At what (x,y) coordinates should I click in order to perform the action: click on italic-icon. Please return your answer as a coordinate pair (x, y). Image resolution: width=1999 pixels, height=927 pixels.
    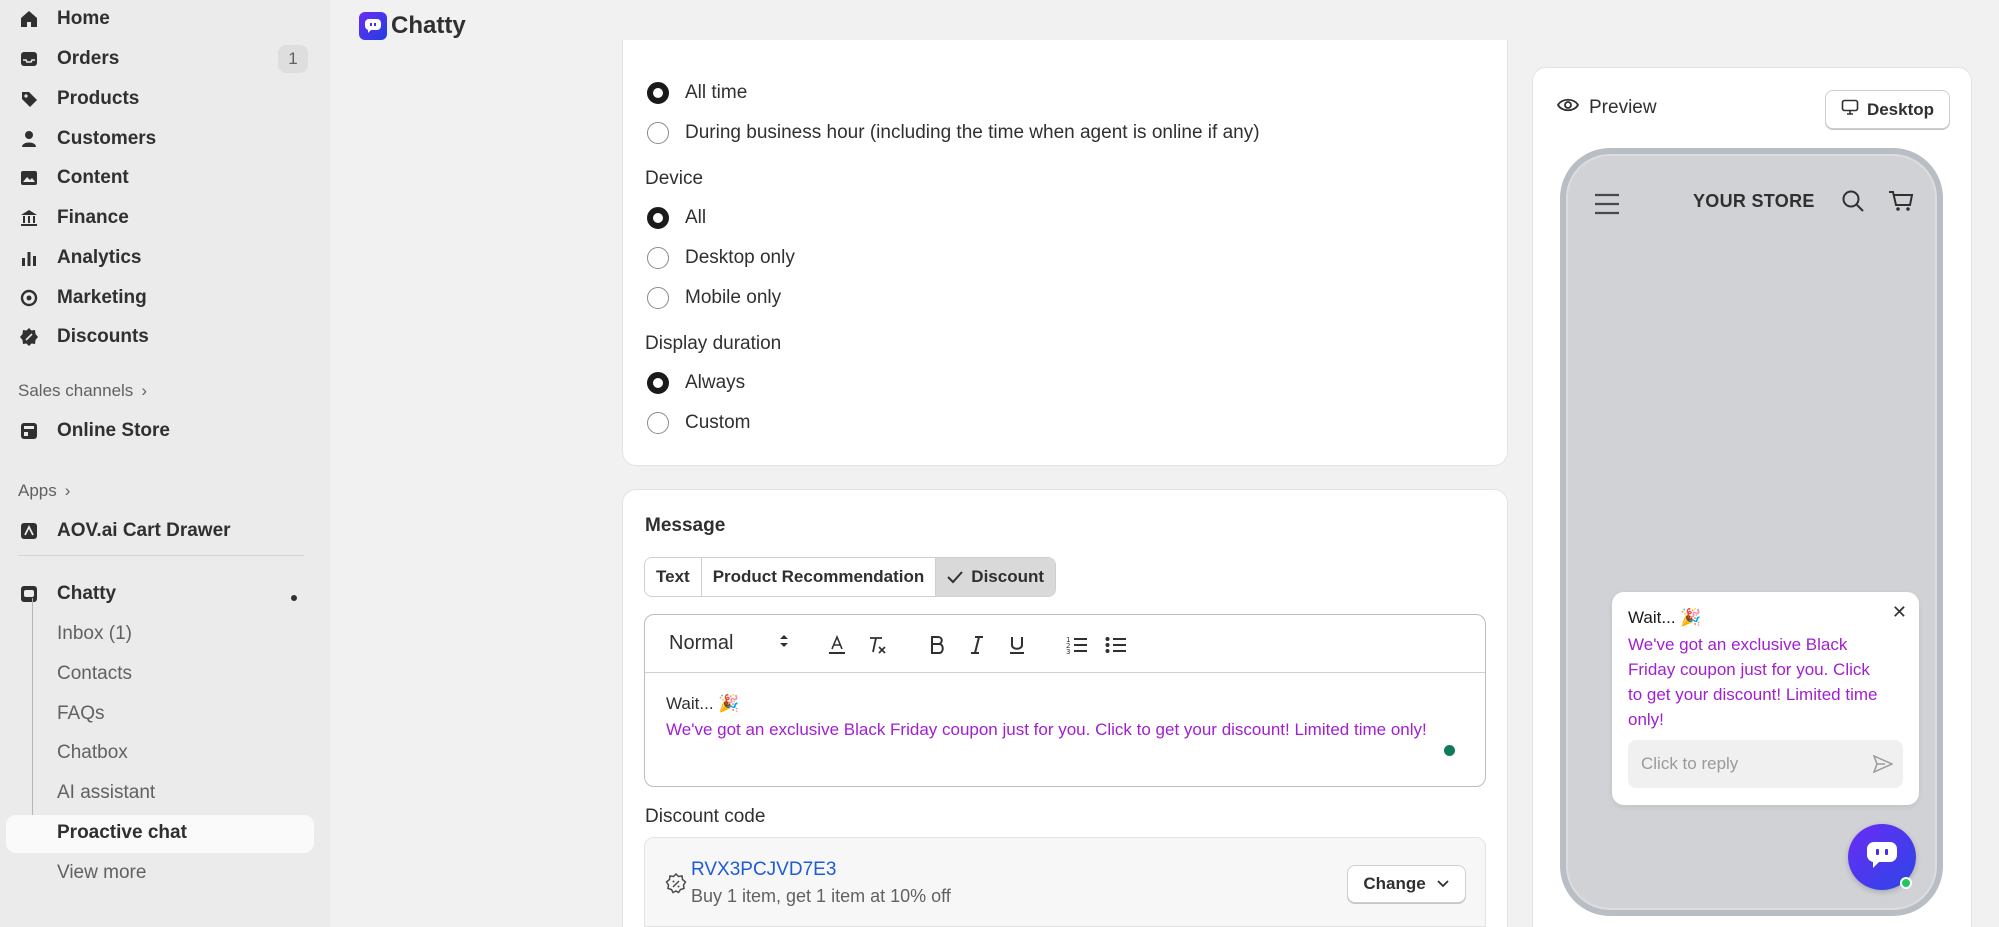
    Looking at the image, I should click on (977, 645).